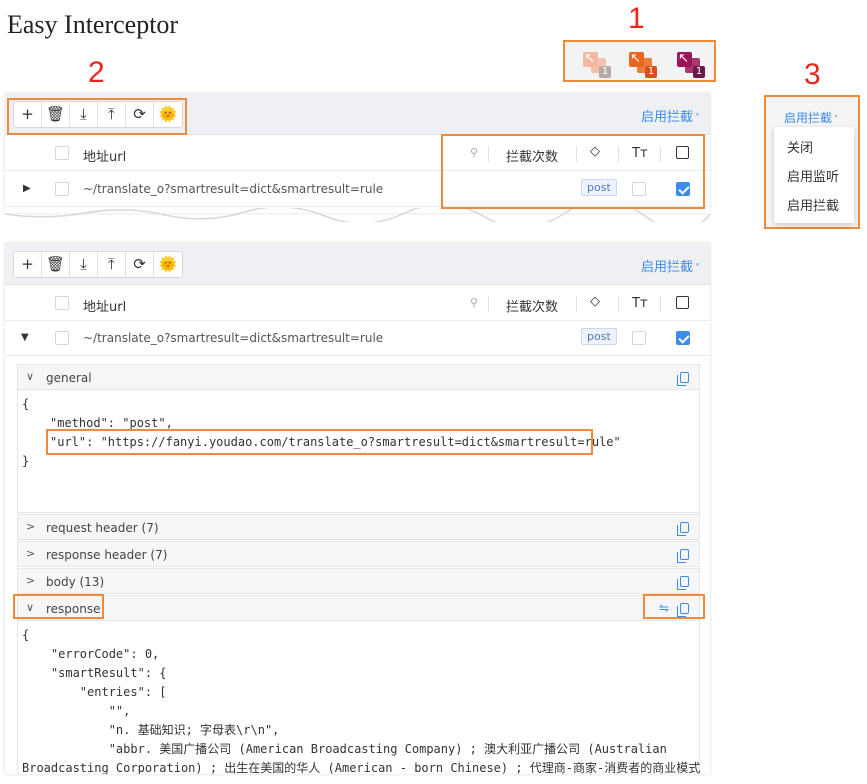 This screenshot has height=784, width=867. I want to click on collapse-row-icon: ▼, so click(25, 337).